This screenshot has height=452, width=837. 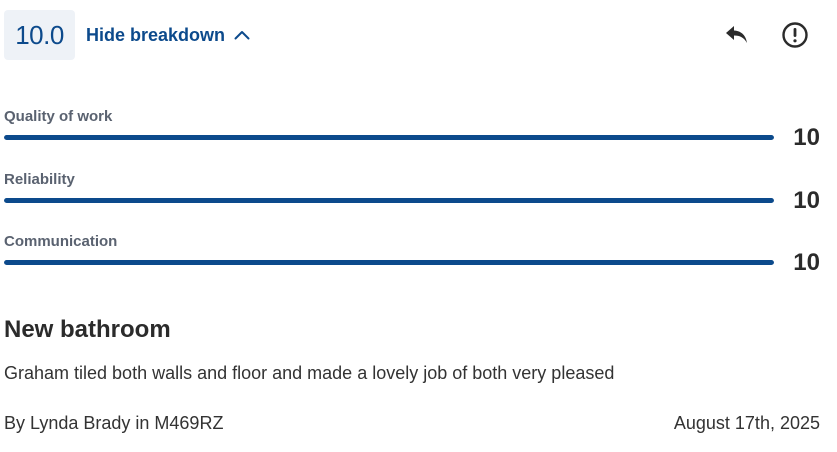 I want to click on overall-score-badge: 10.0, so click(x=39, y=35).